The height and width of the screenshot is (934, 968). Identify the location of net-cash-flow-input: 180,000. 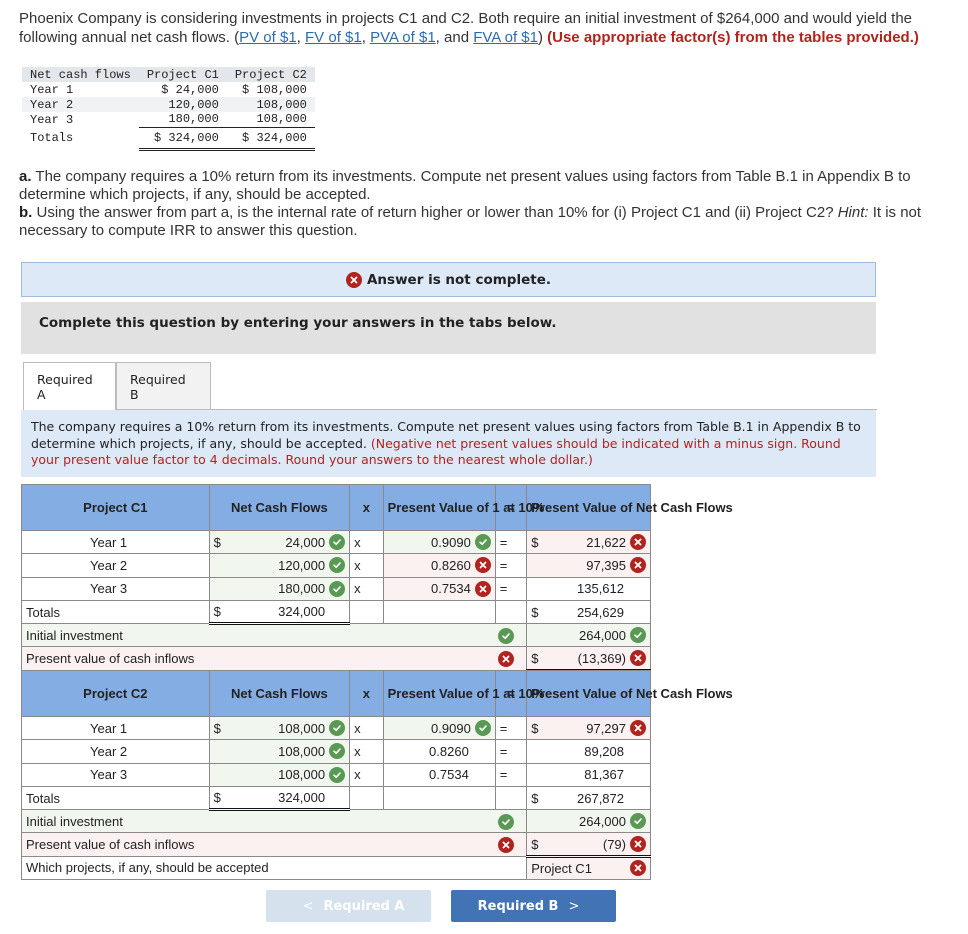
(301, 588).